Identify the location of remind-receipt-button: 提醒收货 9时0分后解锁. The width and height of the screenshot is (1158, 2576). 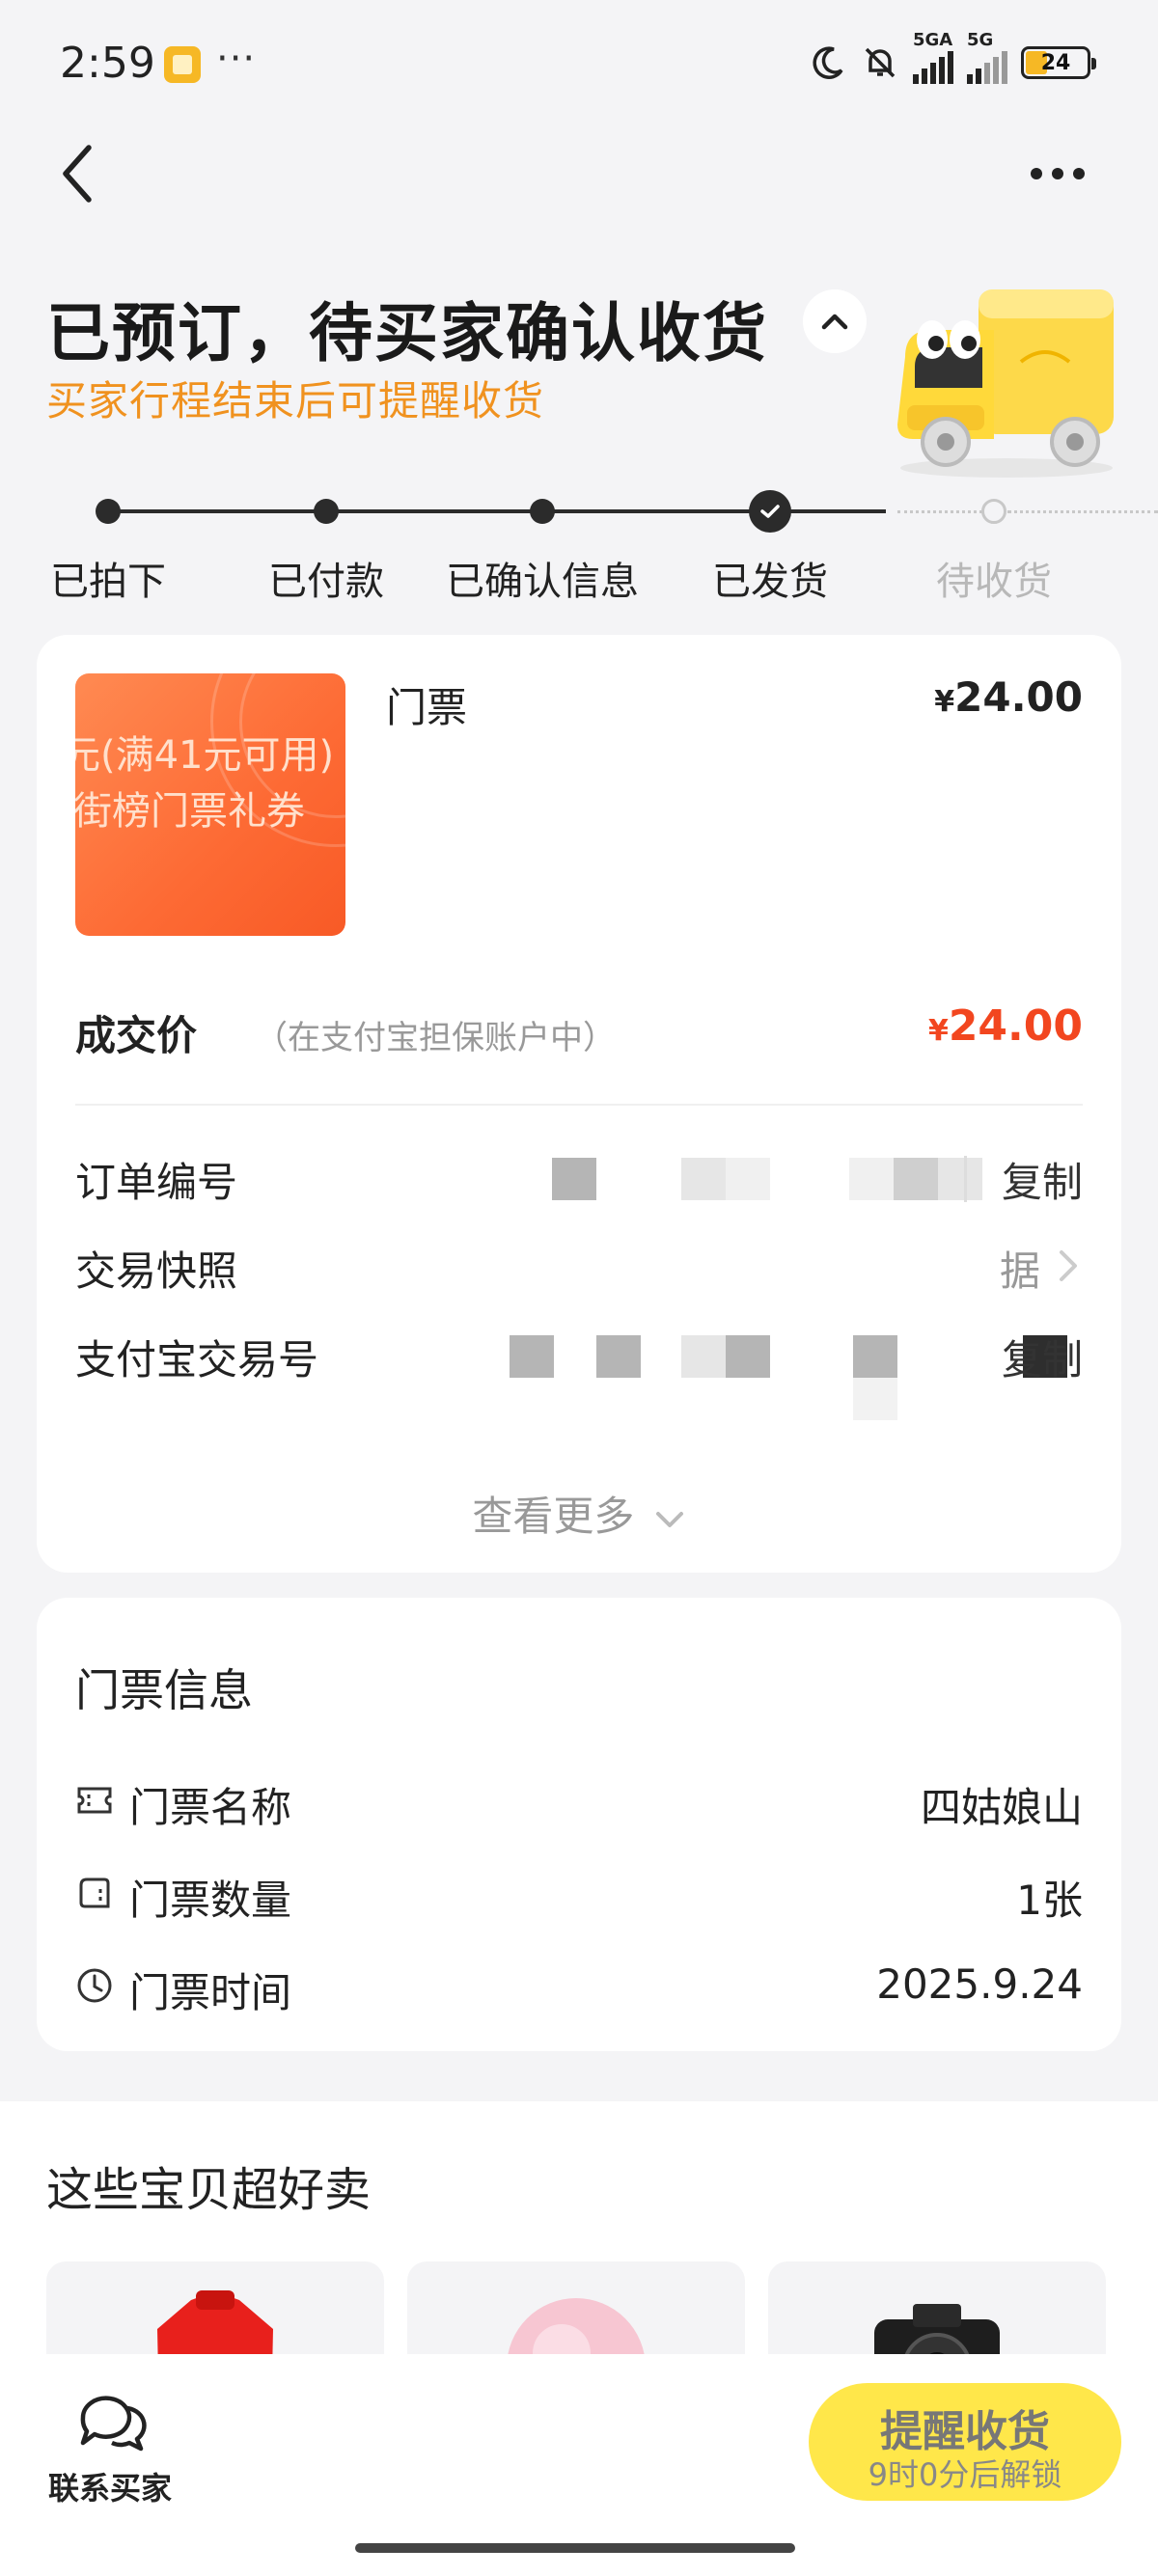
(965, 2442).